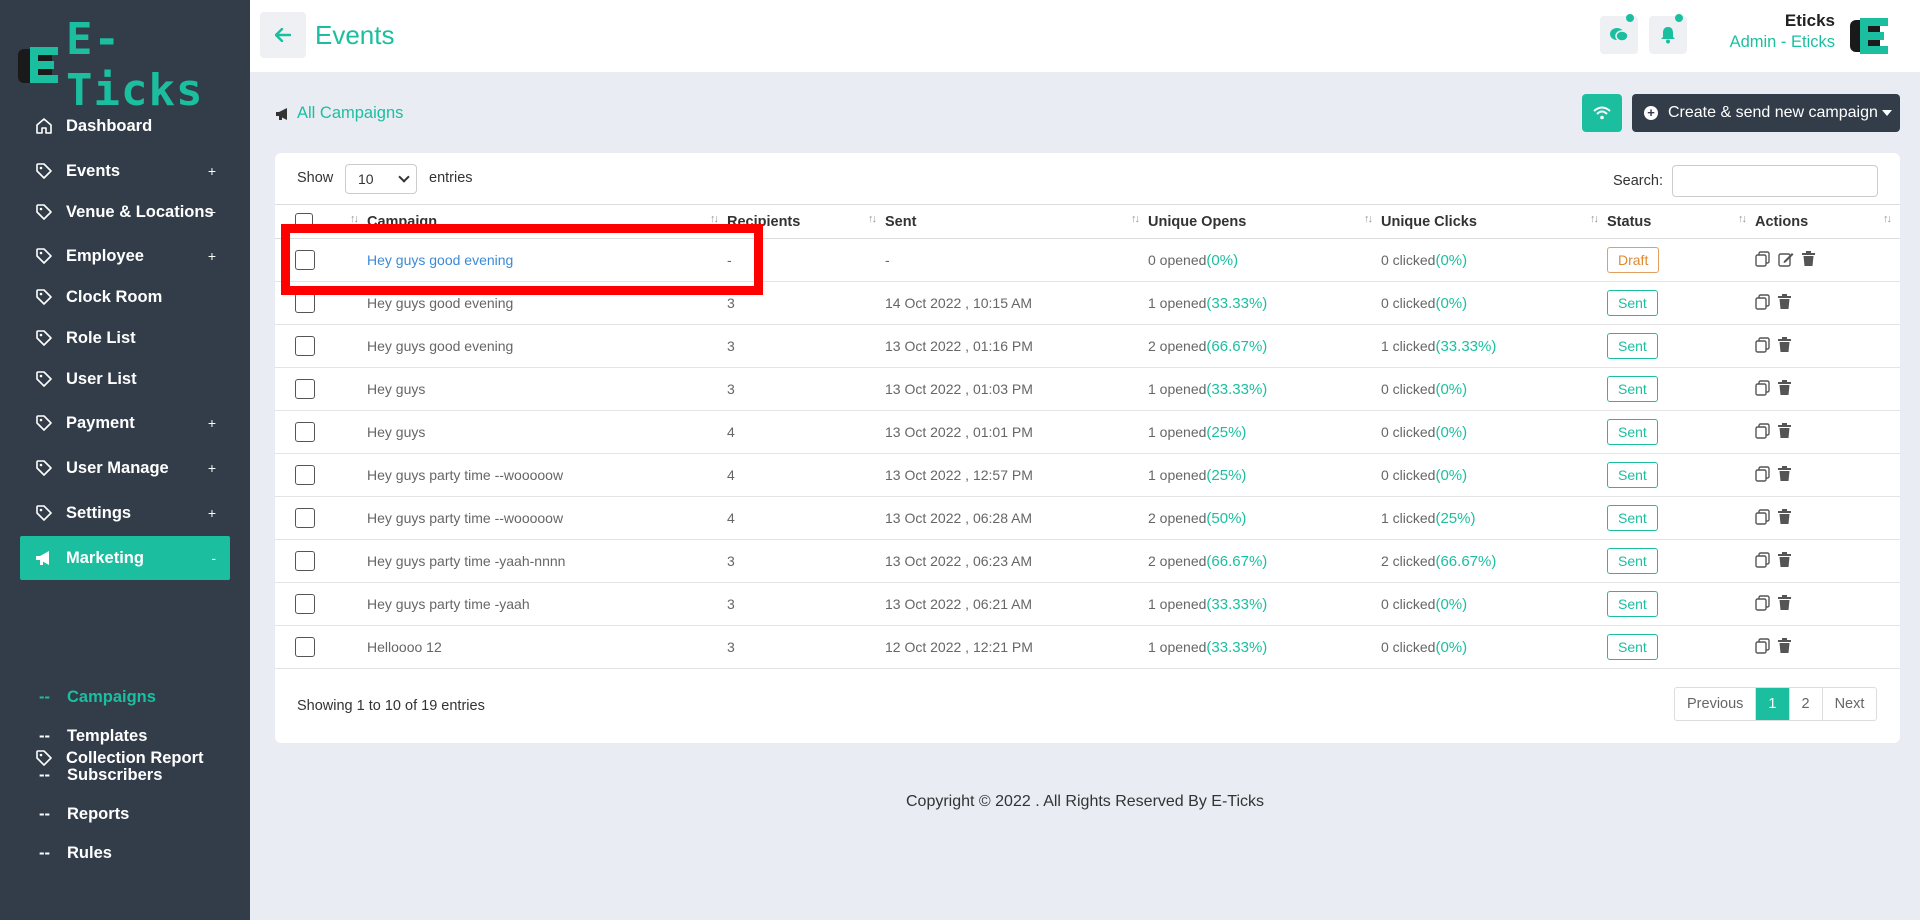 The height and width of the screenshot is (920, 1920). Describe the element at coordinates (1494, 346) in the screenshot. I see `clicks-cell: 1 clicked(33.33%)` at that location.